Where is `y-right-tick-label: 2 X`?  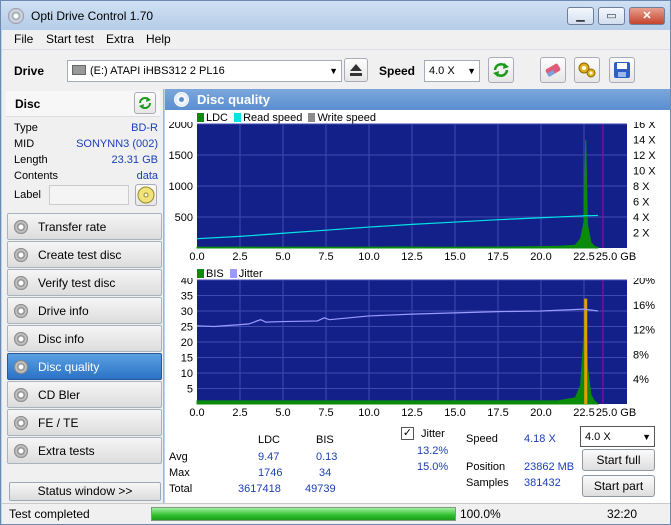
y-right-tick-label: 2 X is located at coordinates (641, 234).